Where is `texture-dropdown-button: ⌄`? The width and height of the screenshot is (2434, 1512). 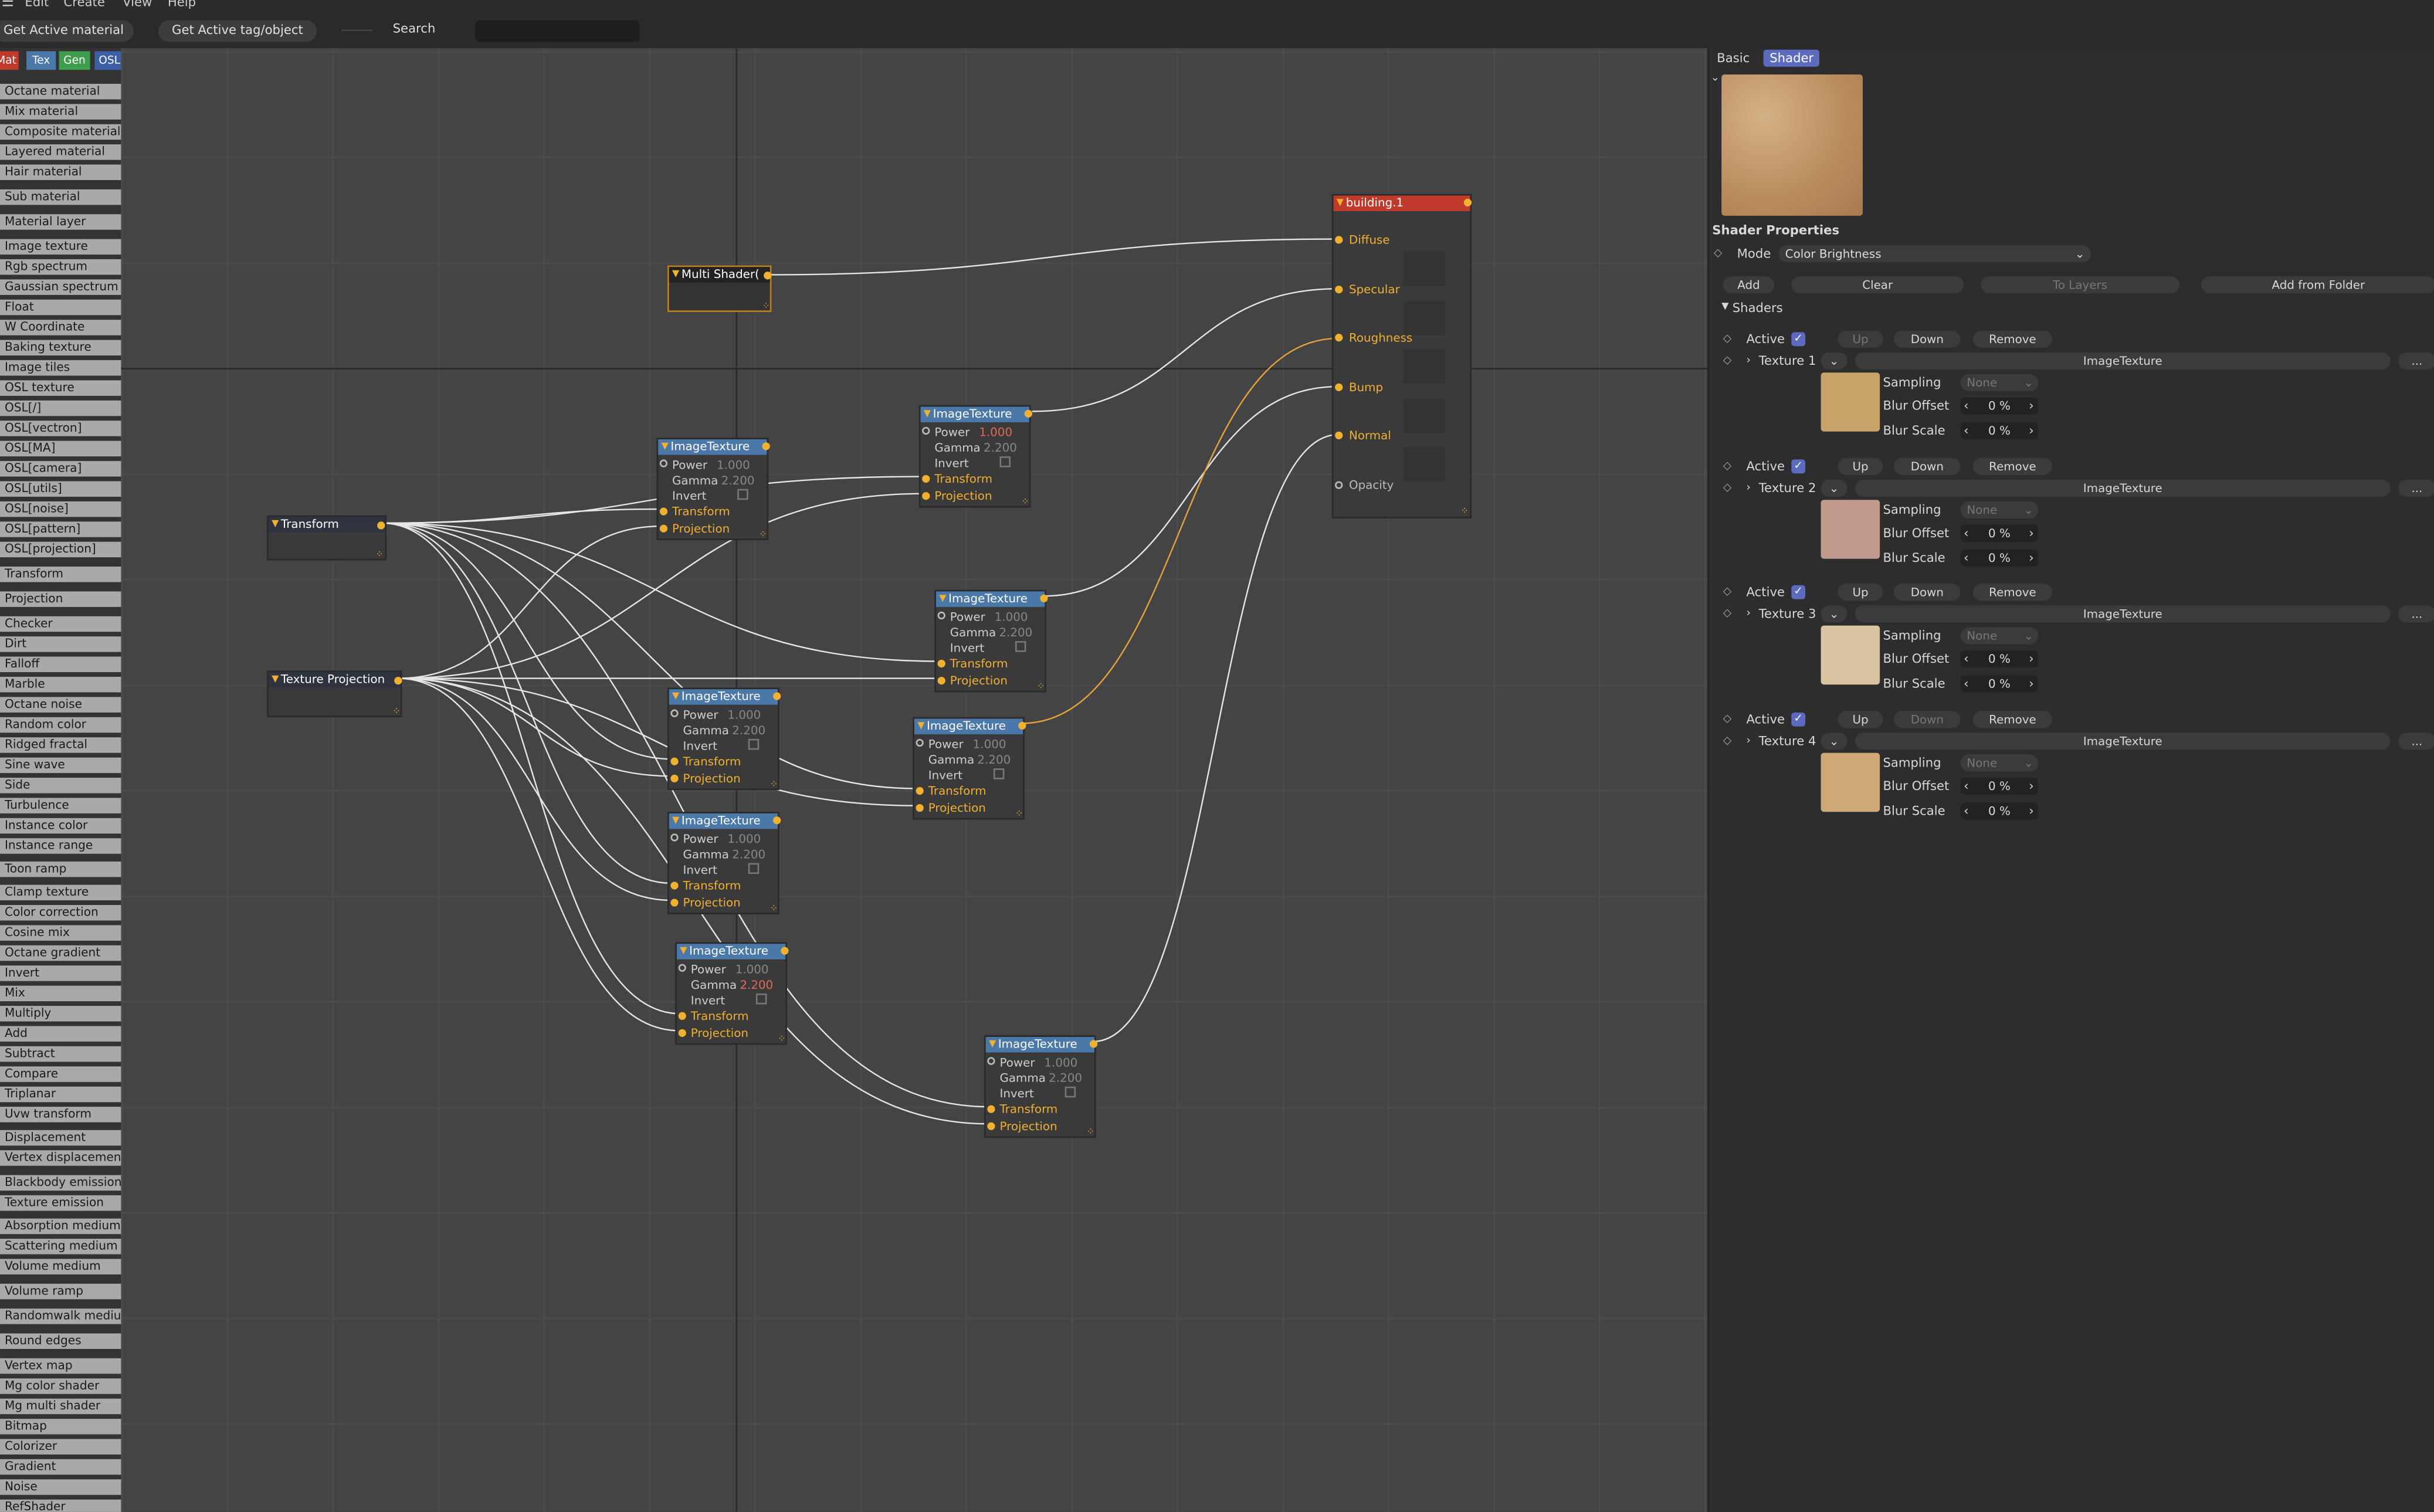
texture-dropdown-button: ⌄ is located at coordinates (1834, 361).